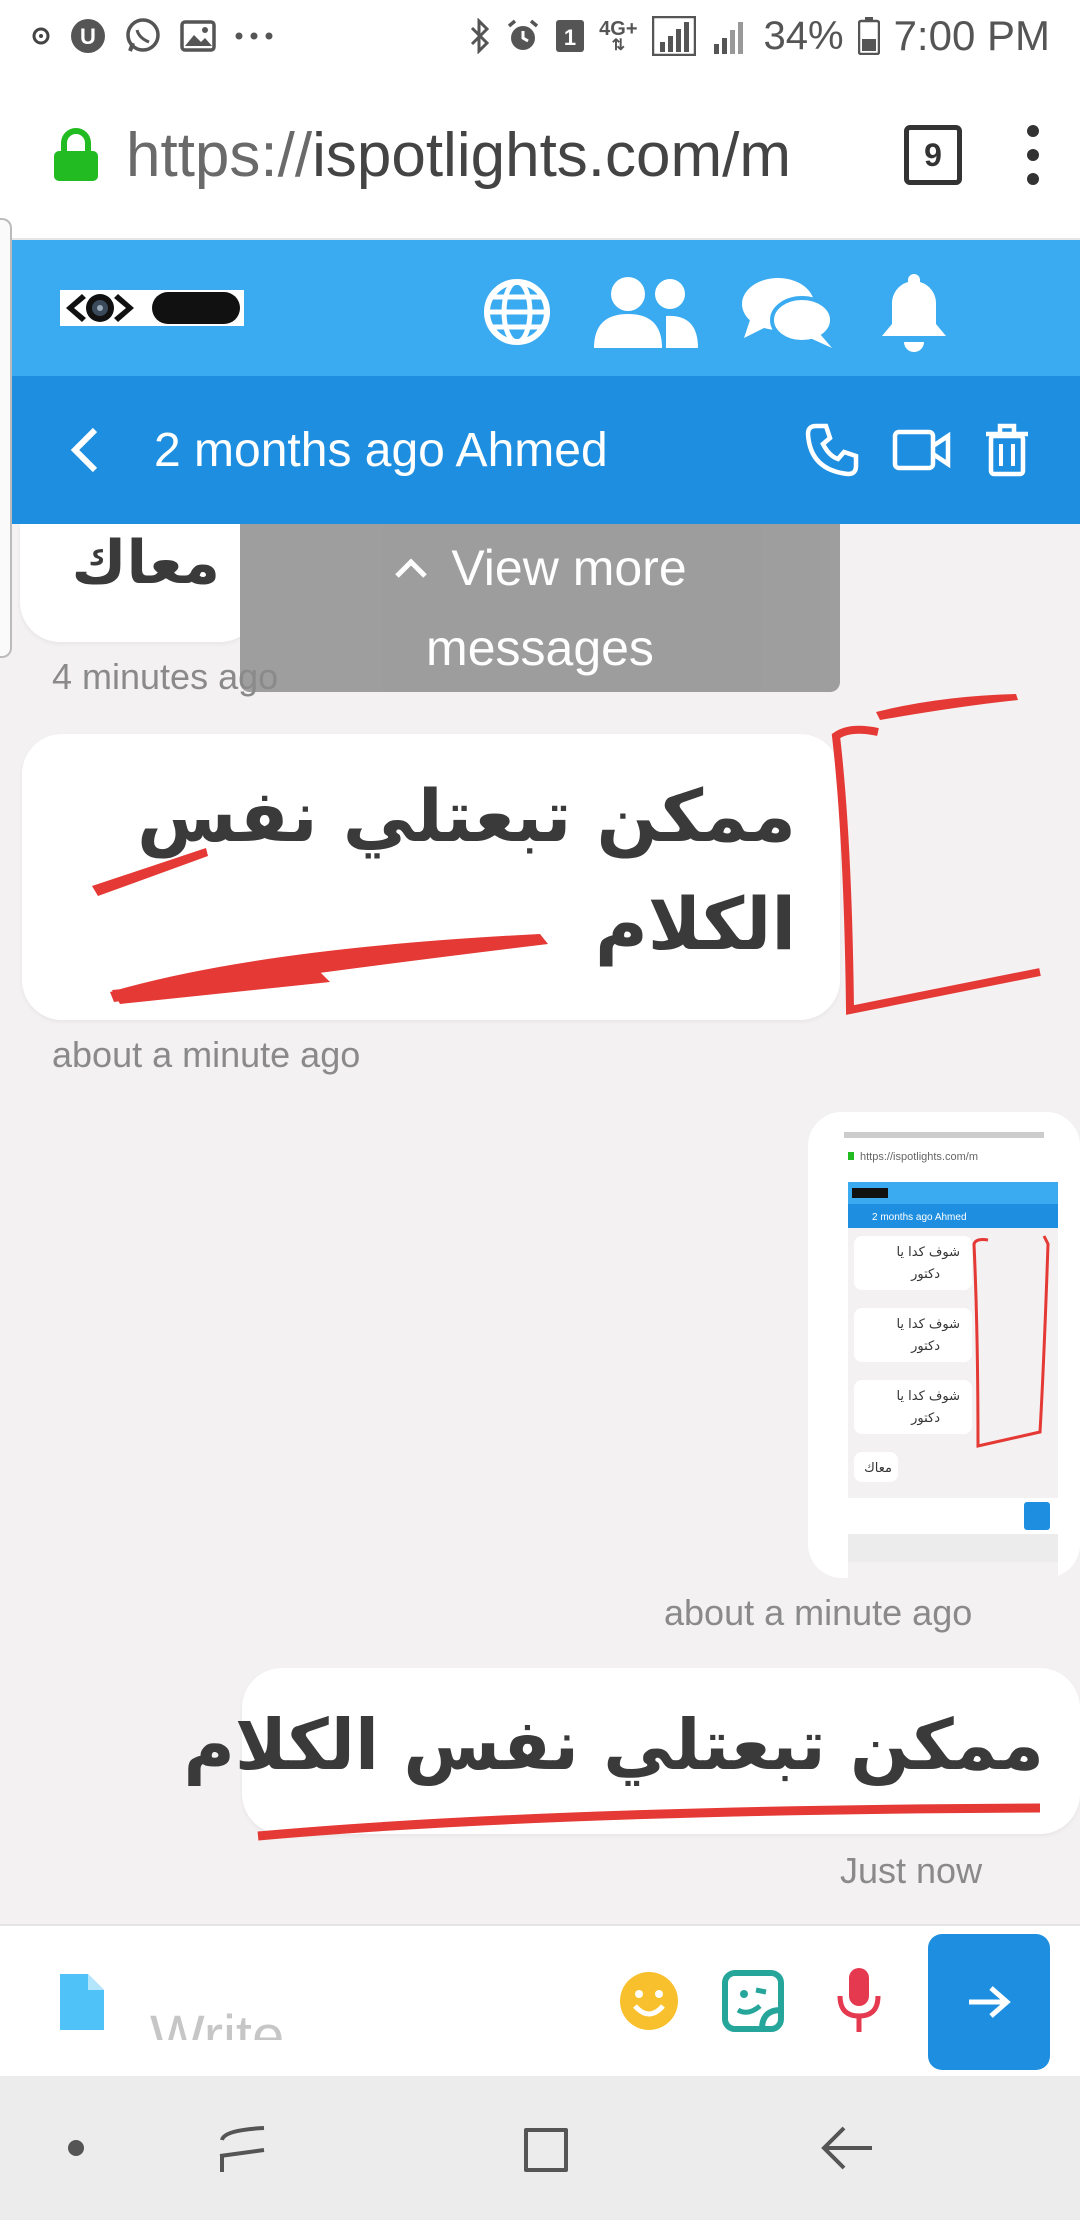 The image size is (1080, 2220). I want to click on send-button, so click(989, 2002).